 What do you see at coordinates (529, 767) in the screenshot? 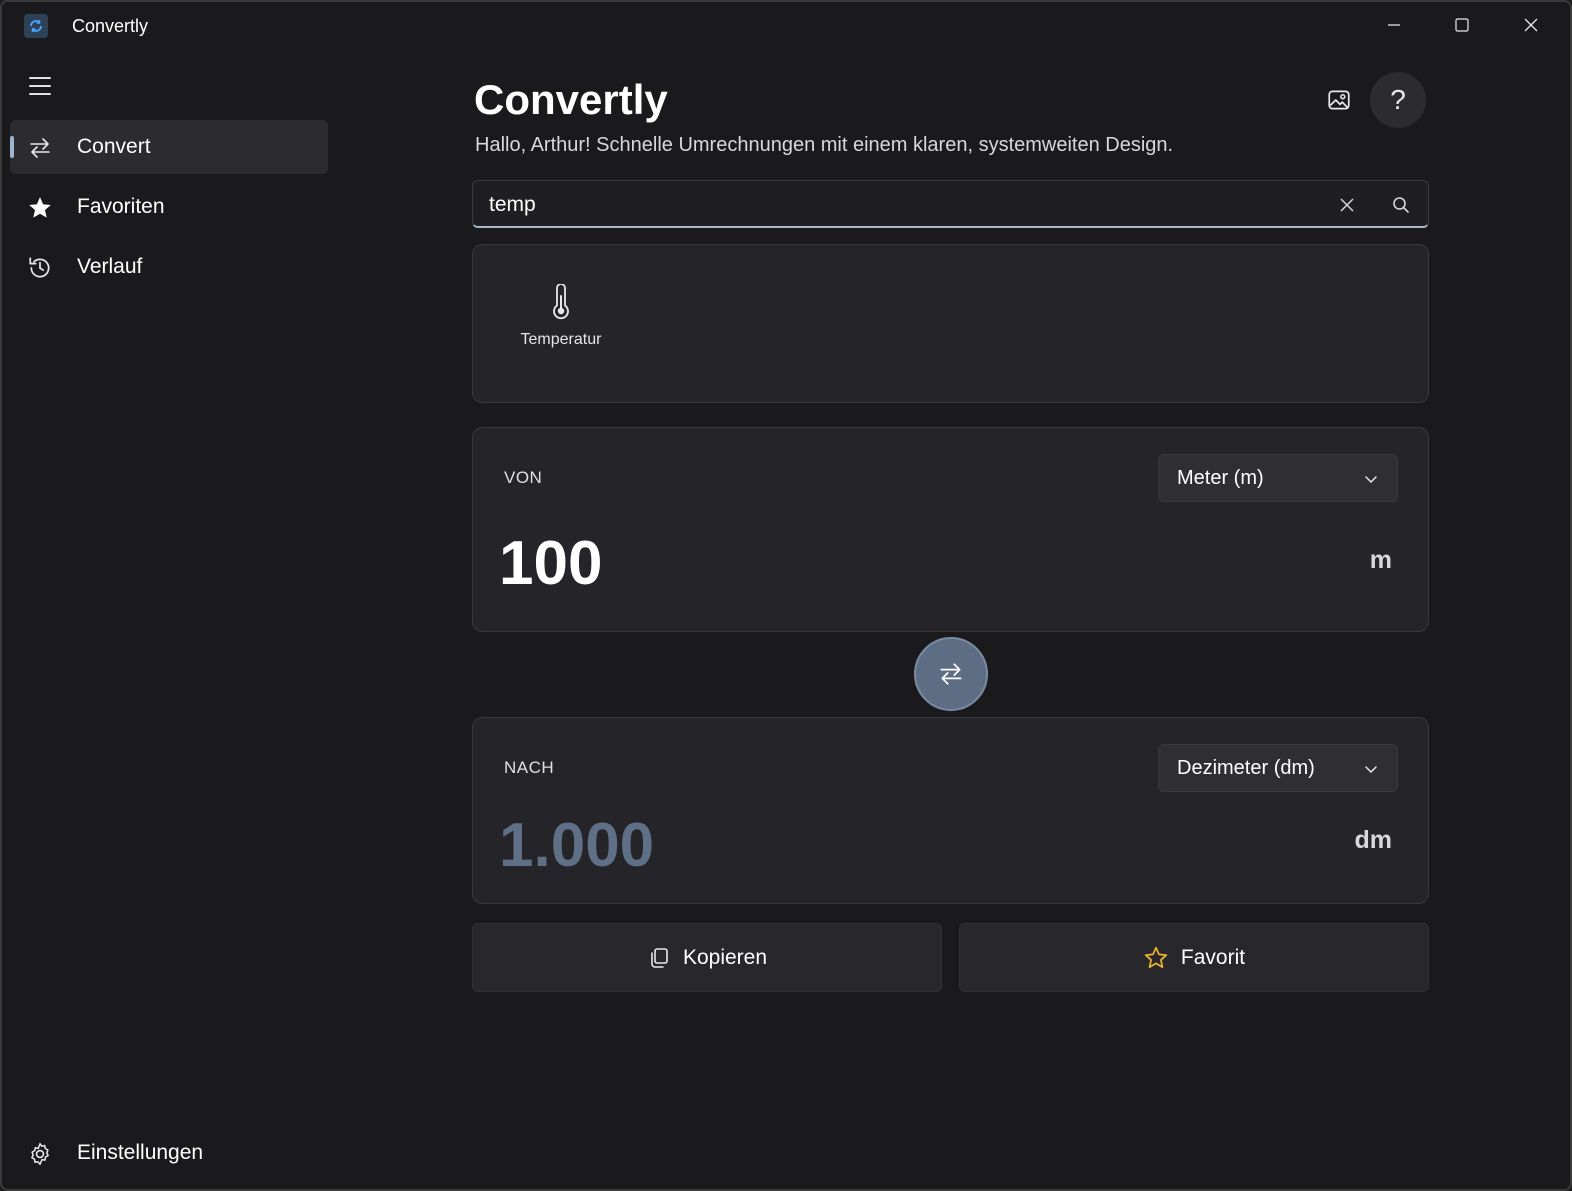
I see `to-label: NACH` at bounding box center [529, 767].